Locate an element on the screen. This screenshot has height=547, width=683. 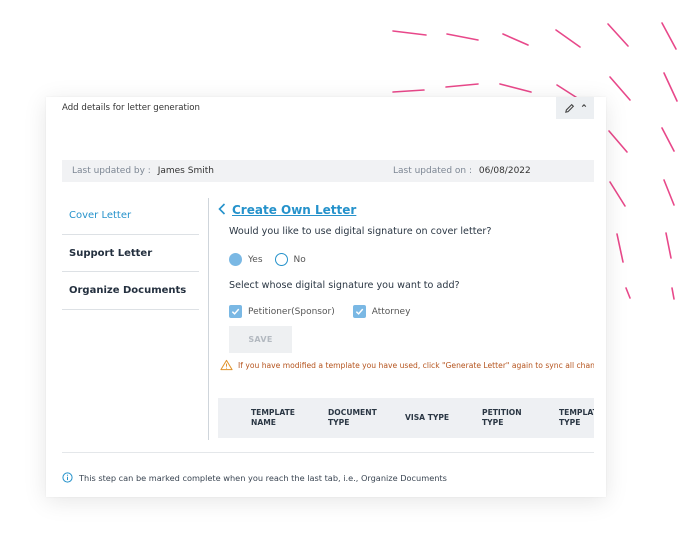
checkbox-petitioner-label: Petitioner(Sponsor) is located at coordinates (291, 311).